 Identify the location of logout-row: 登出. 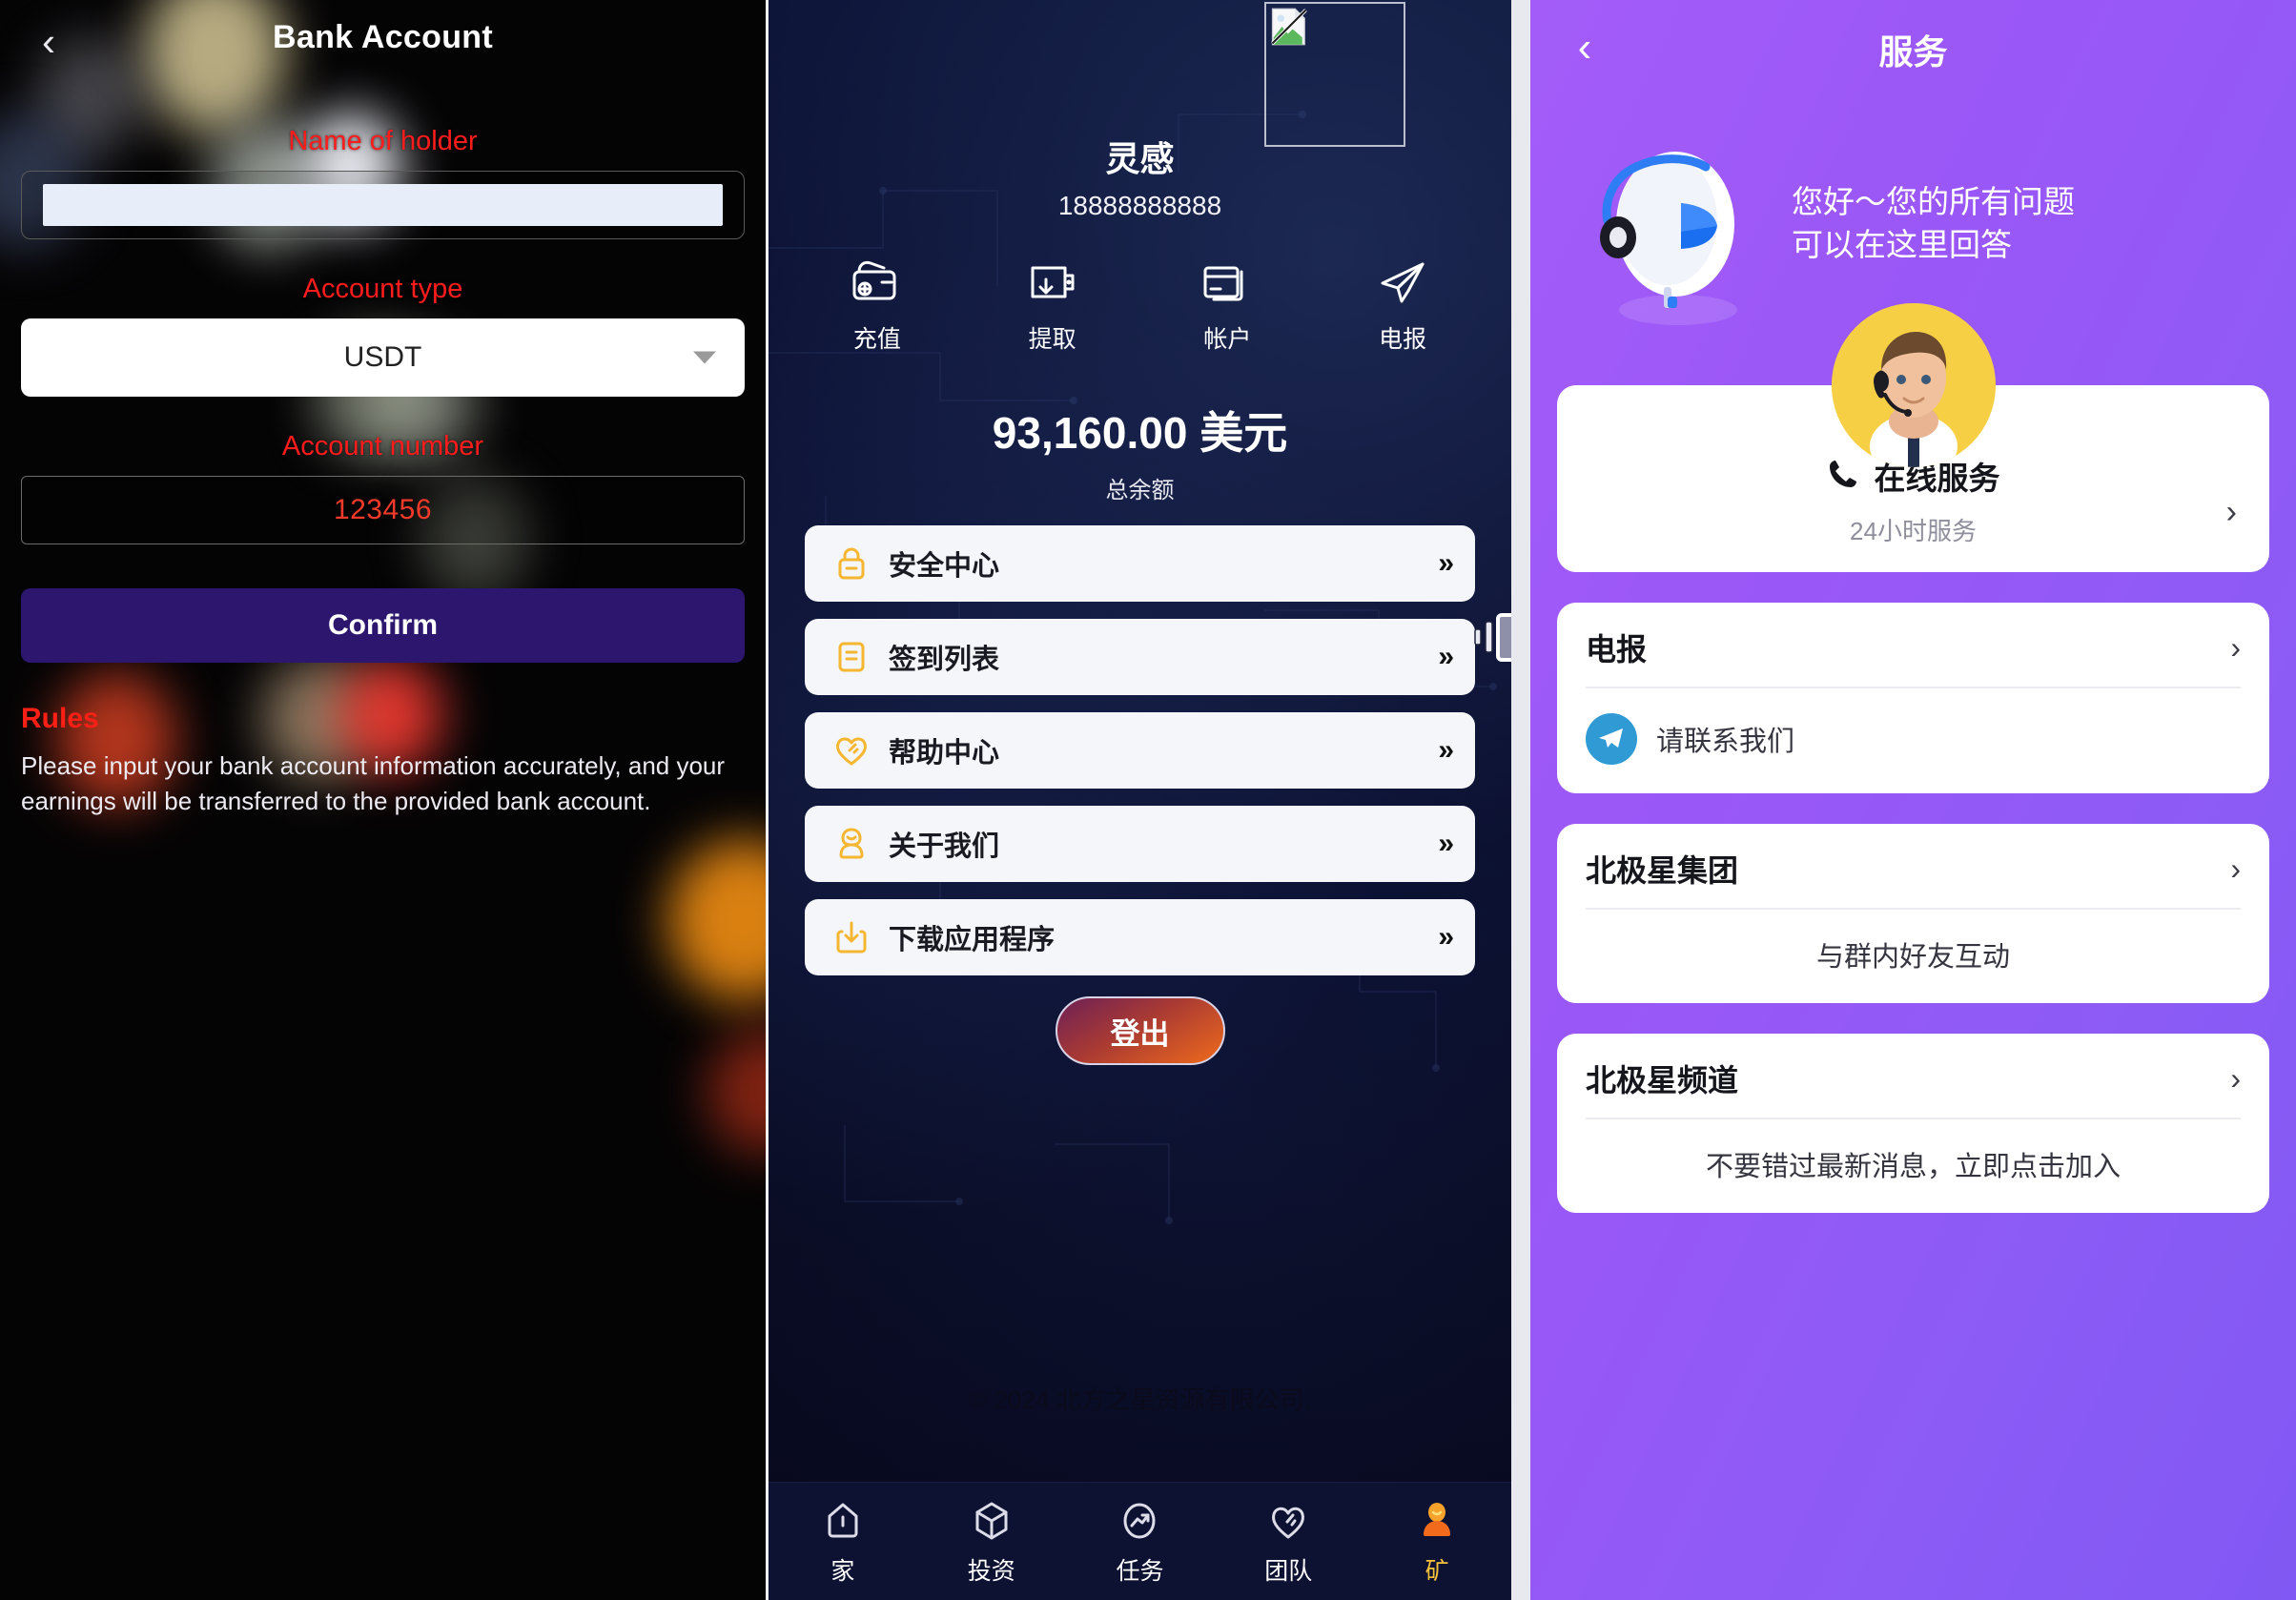
(1140, 1030).